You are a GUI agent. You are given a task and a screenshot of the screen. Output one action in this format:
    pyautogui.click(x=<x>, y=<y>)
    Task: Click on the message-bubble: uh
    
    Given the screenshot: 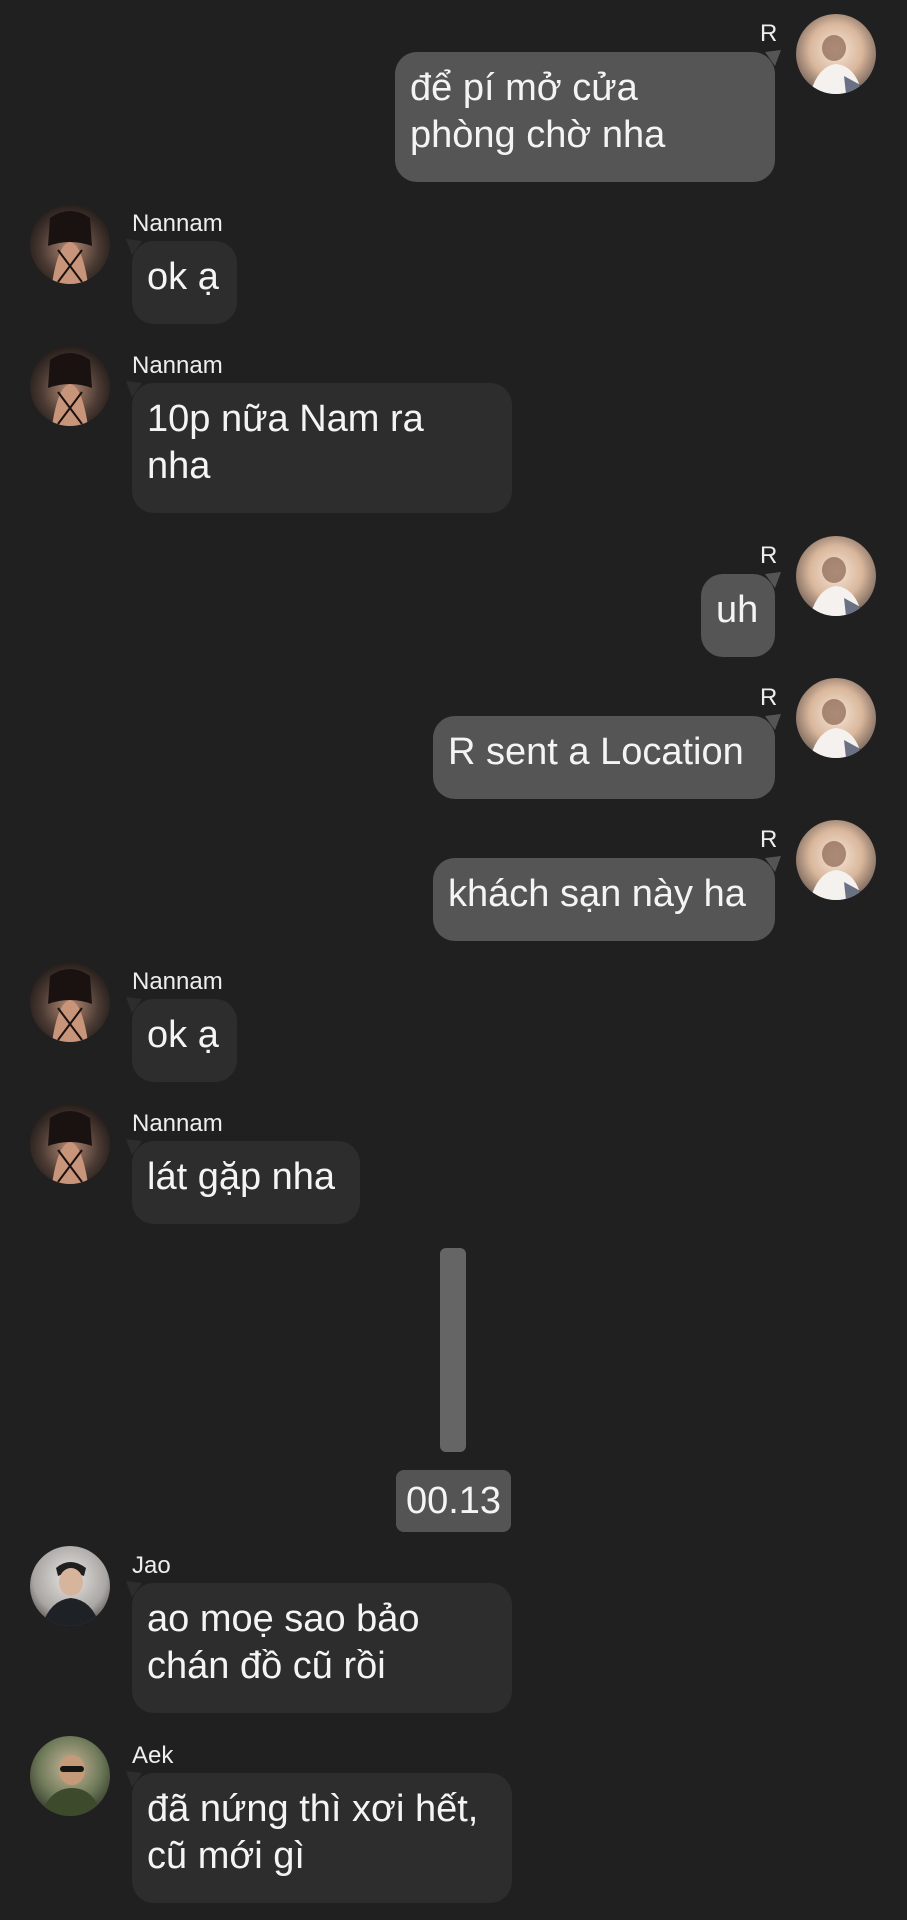 What is the action you would take?
    pyautogui.click(x=741, y=614)
    